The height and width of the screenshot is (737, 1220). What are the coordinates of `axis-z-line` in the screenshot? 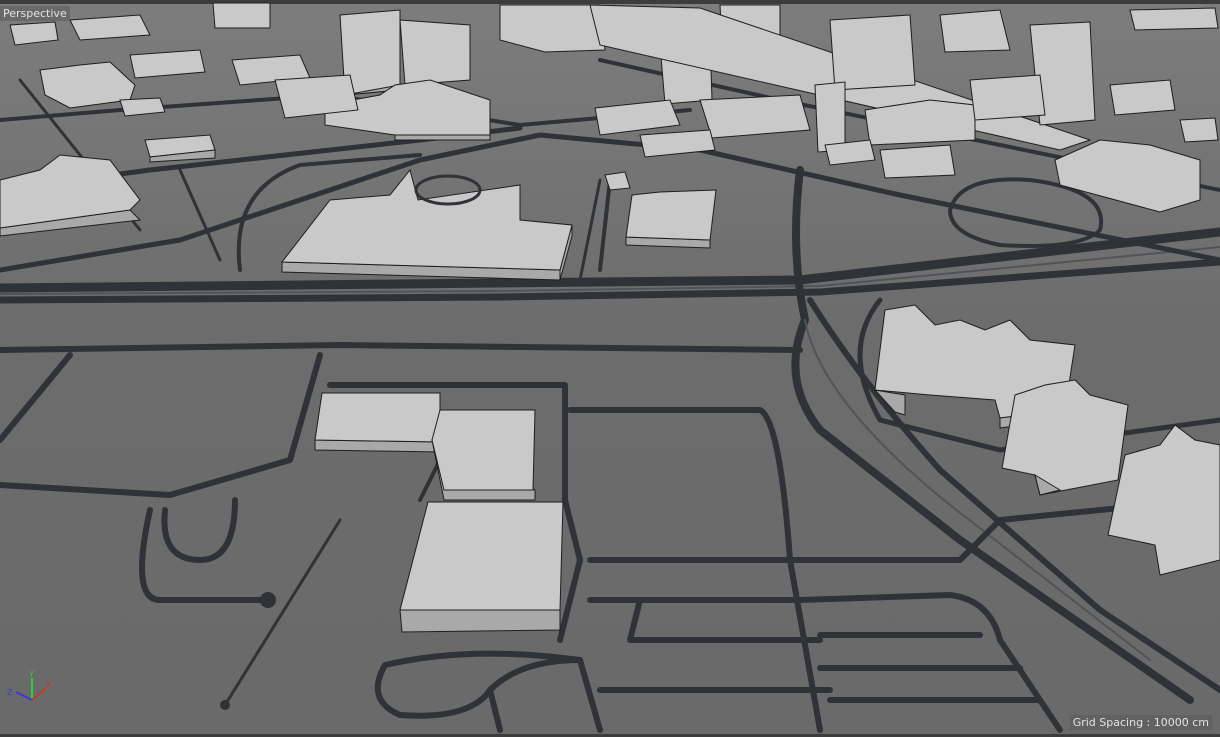 It's located at (24, 696).